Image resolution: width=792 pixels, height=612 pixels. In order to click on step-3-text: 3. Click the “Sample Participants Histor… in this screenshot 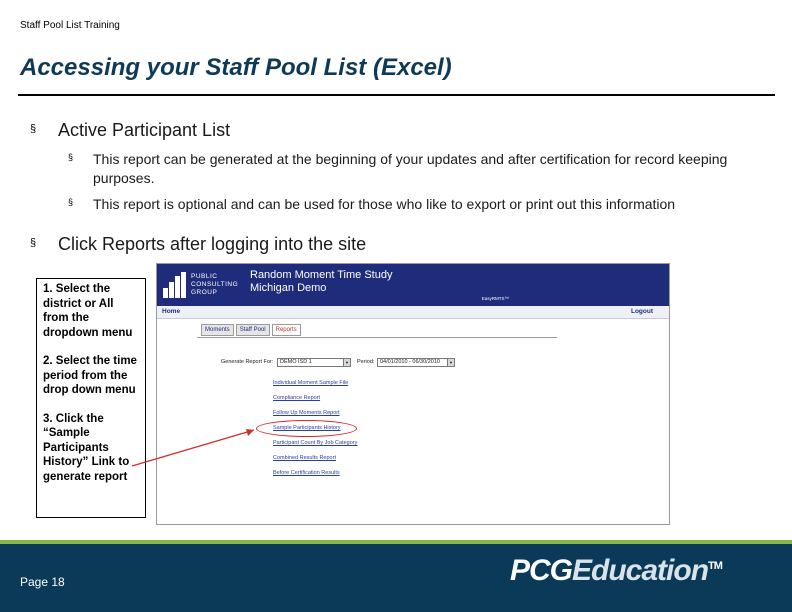, I will do `click(86, 447)`.